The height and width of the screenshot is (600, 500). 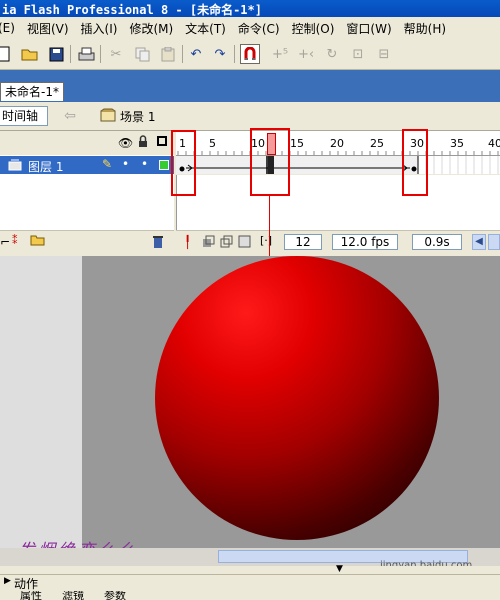 I want to click on layer-panel-footer: ⌐ ⁑, so click(x=87, y=242).